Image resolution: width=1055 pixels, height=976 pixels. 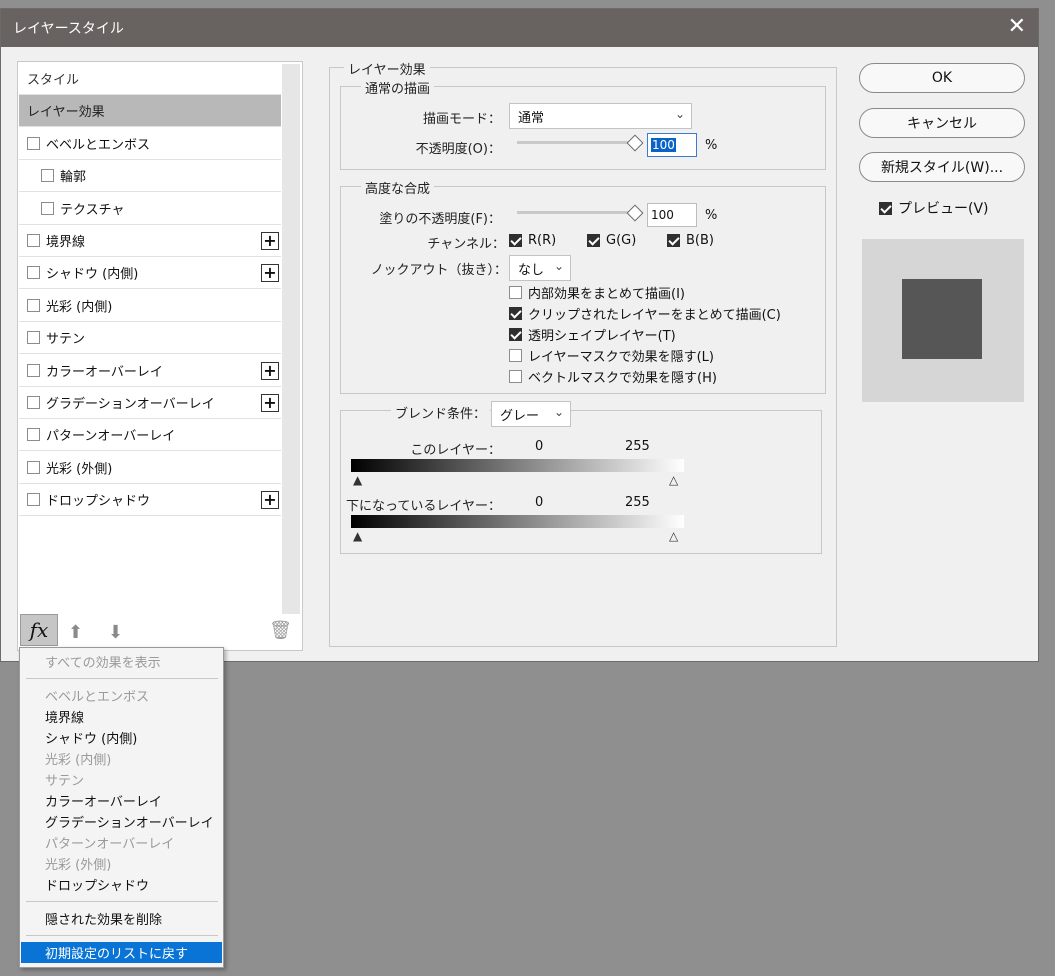 I want to click on under-layer-white-slider: △, so click(x=673, y=536).